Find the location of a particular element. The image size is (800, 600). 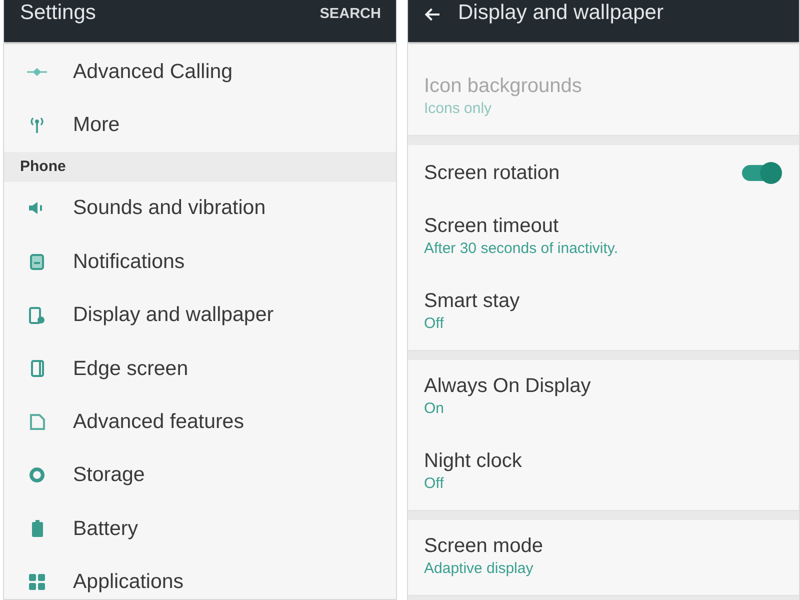

settings-item: Sounds and vibration is located at coordinates (200, 209).